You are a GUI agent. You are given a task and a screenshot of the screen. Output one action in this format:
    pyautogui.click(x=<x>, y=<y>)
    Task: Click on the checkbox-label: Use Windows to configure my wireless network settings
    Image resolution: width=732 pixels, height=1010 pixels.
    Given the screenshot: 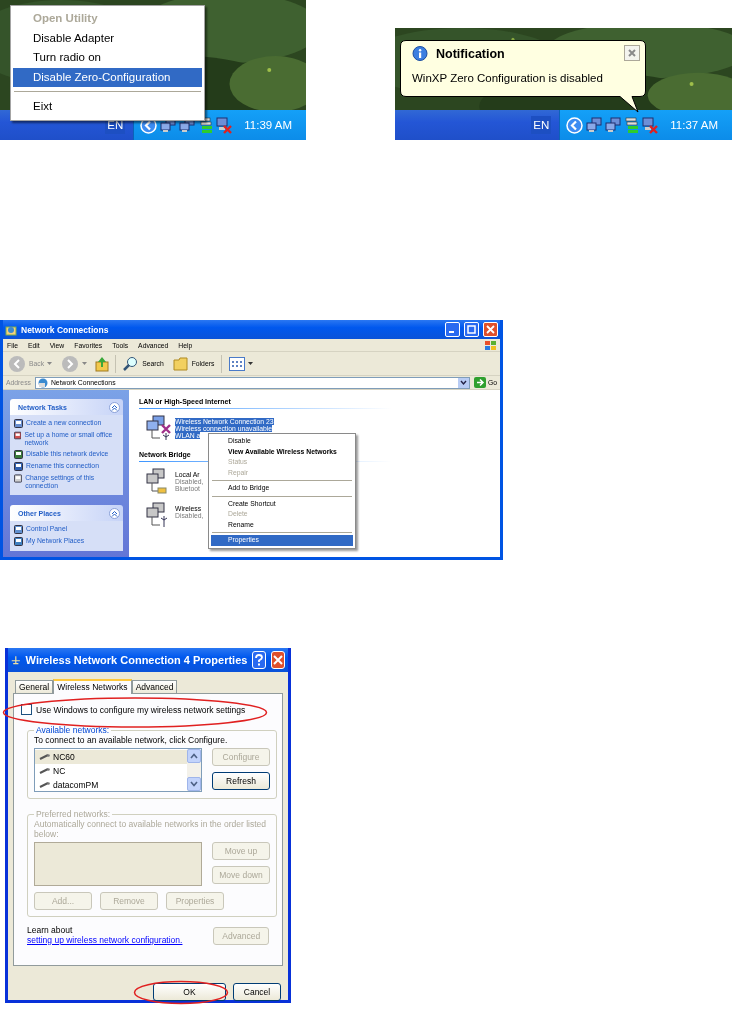 What is the action you would take?
    pyautogui.click(x=141, y=709)
    